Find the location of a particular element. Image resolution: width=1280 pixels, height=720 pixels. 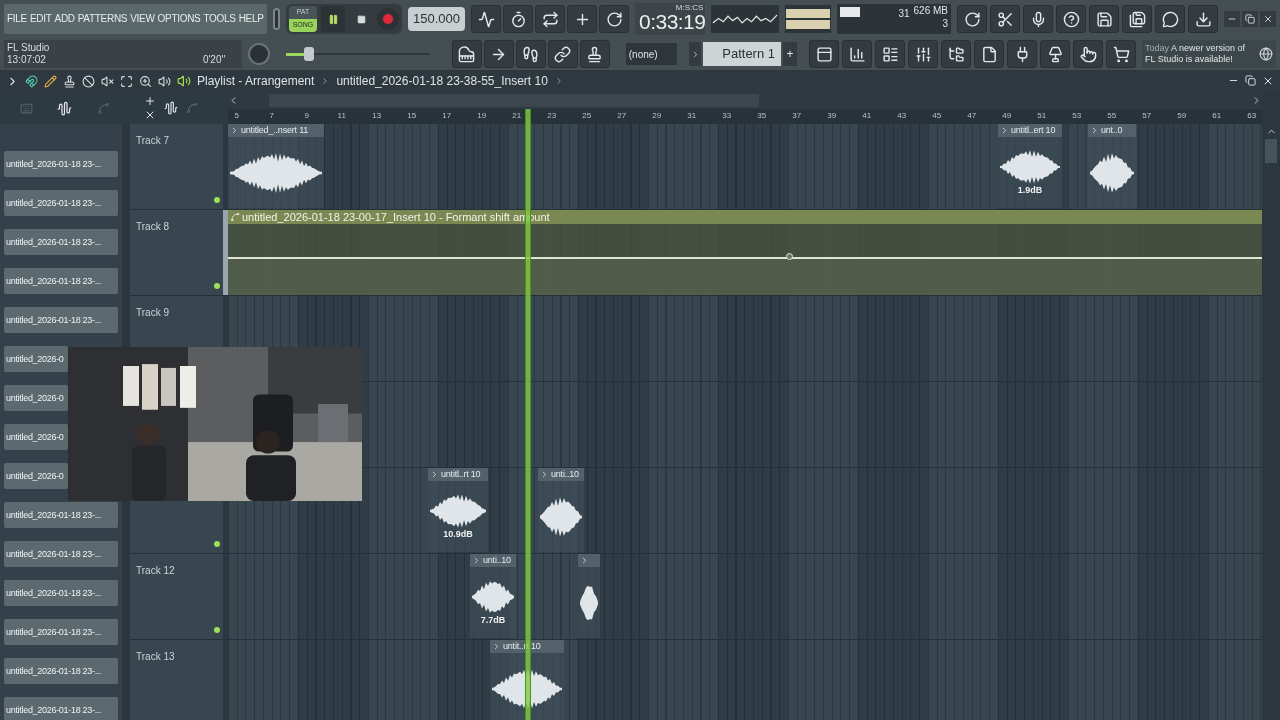

channel-select: (none) is located at coordinates (651, 54).